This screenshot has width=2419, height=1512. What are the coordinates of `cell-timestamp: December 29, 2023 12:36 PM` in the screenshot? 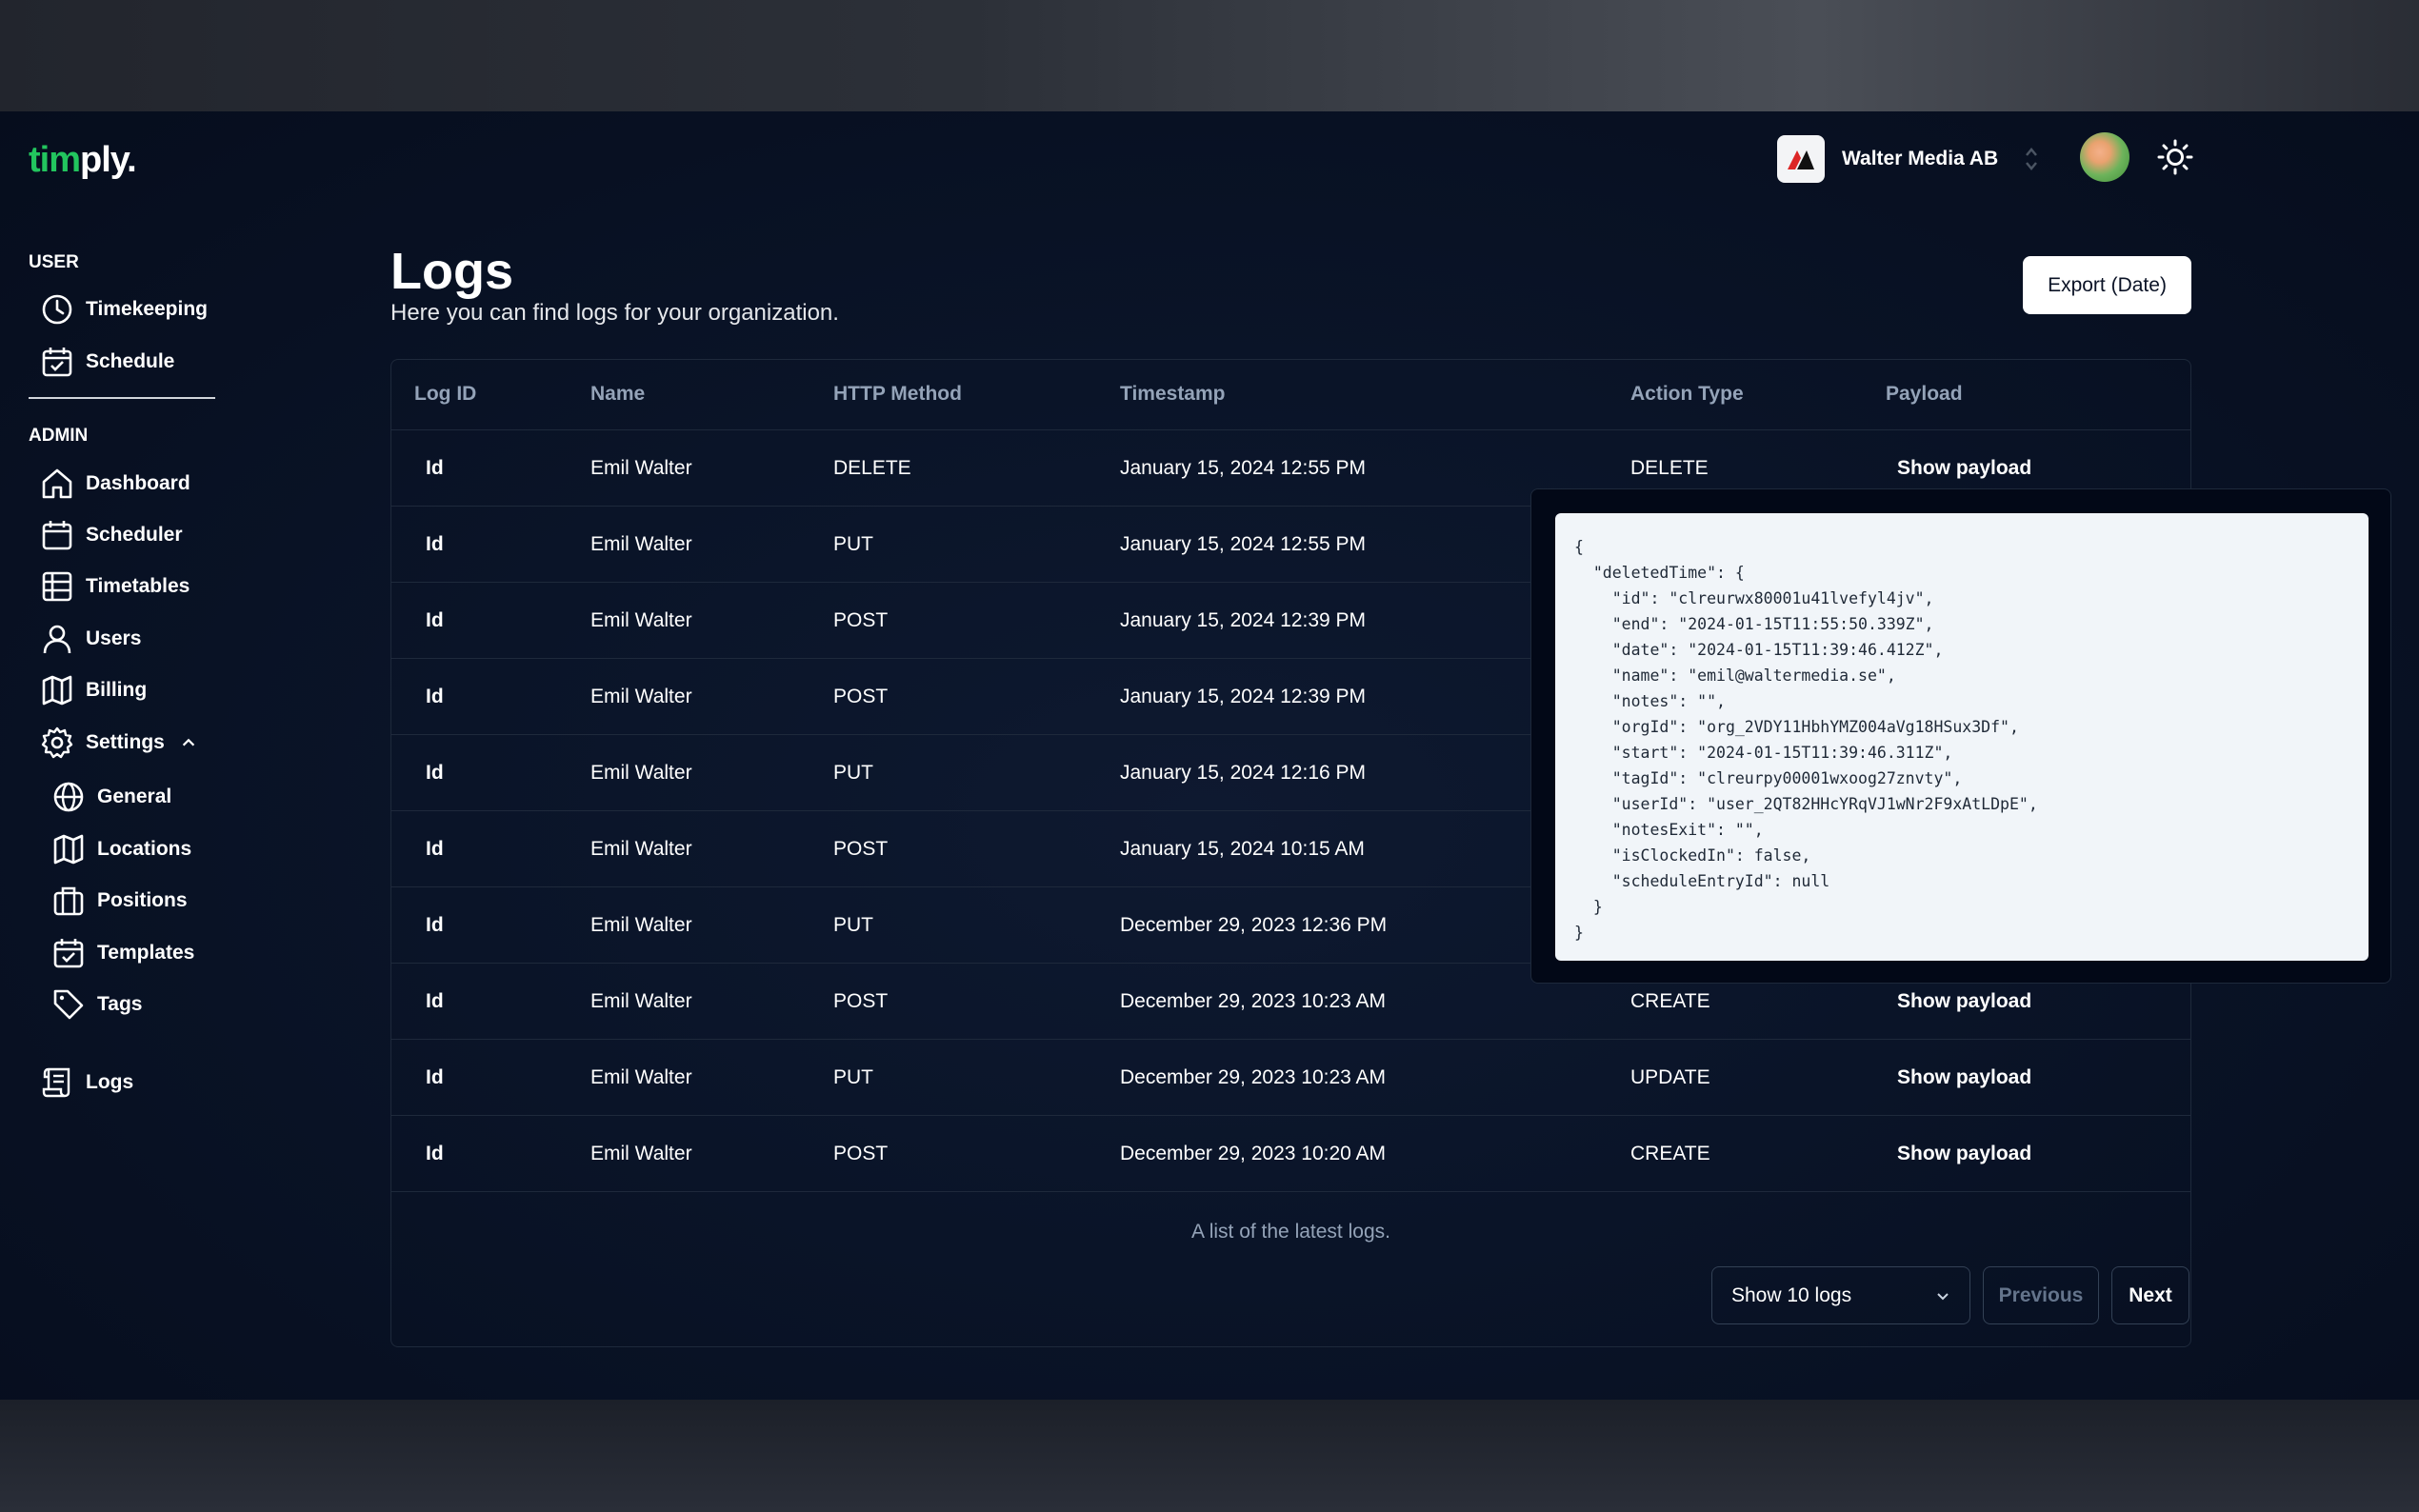 It's located at (1254, 925).